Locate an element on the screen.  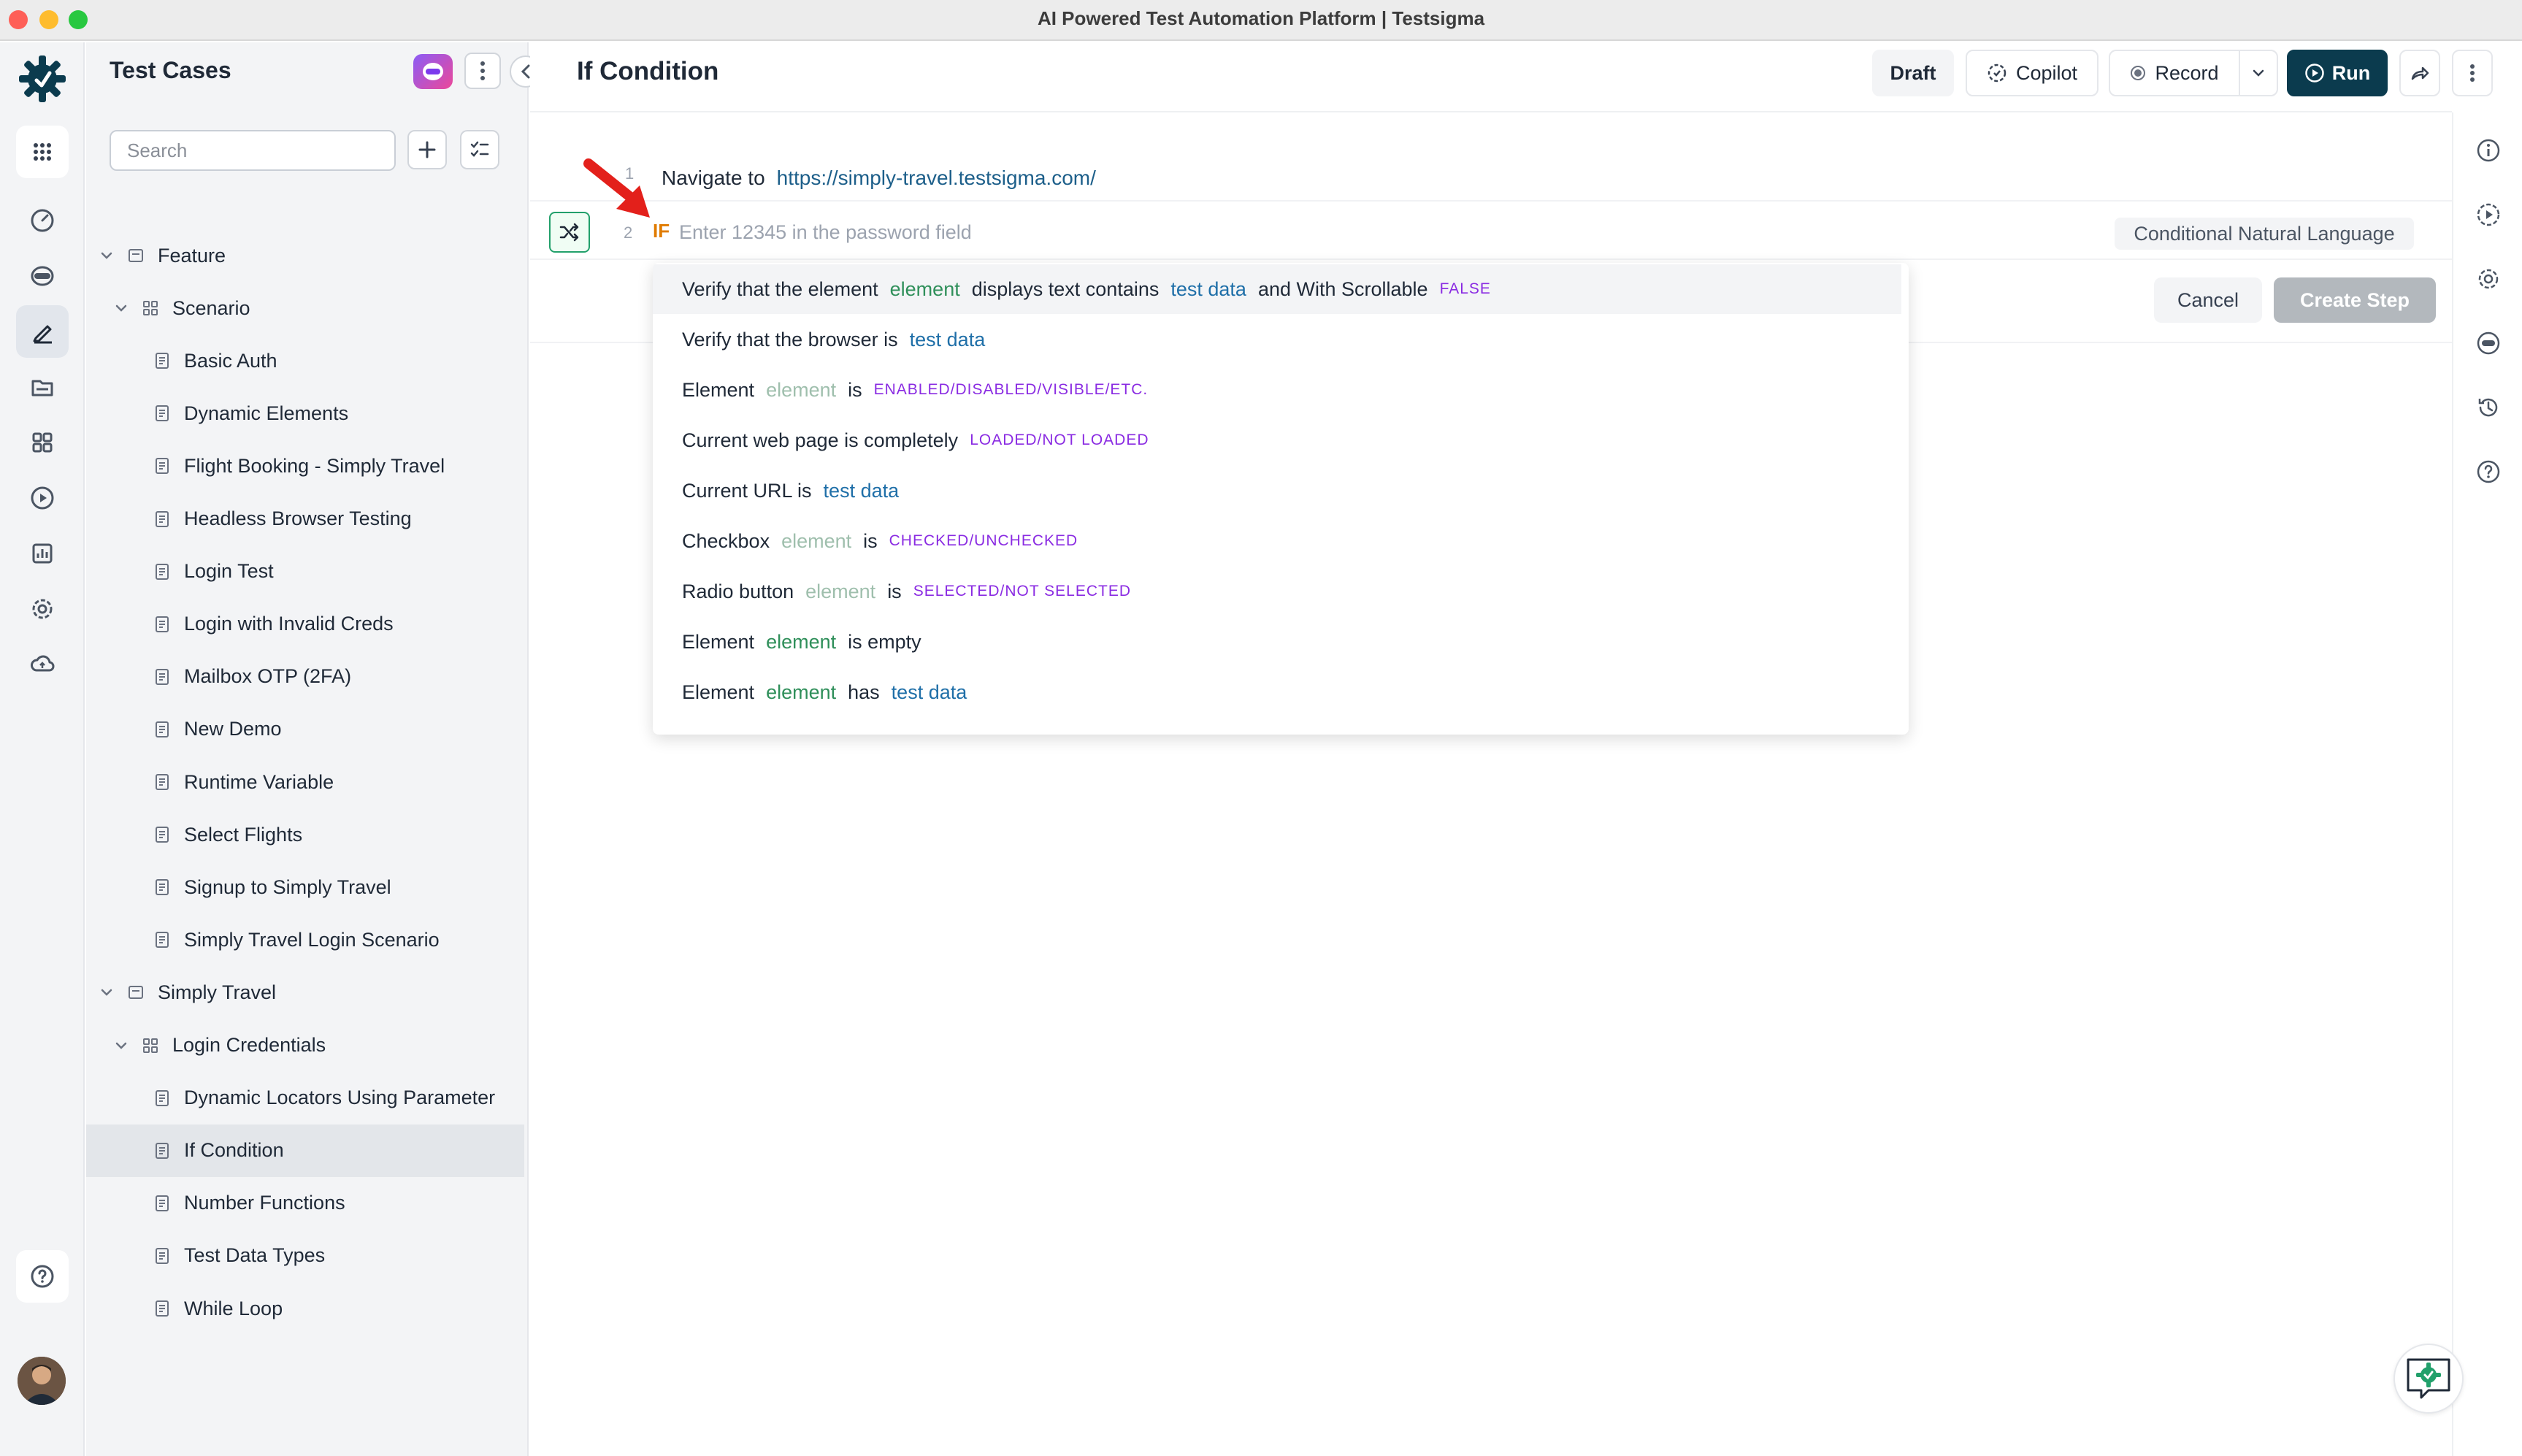
tree-item-label: Login Test is located at coordinates (229, 571).